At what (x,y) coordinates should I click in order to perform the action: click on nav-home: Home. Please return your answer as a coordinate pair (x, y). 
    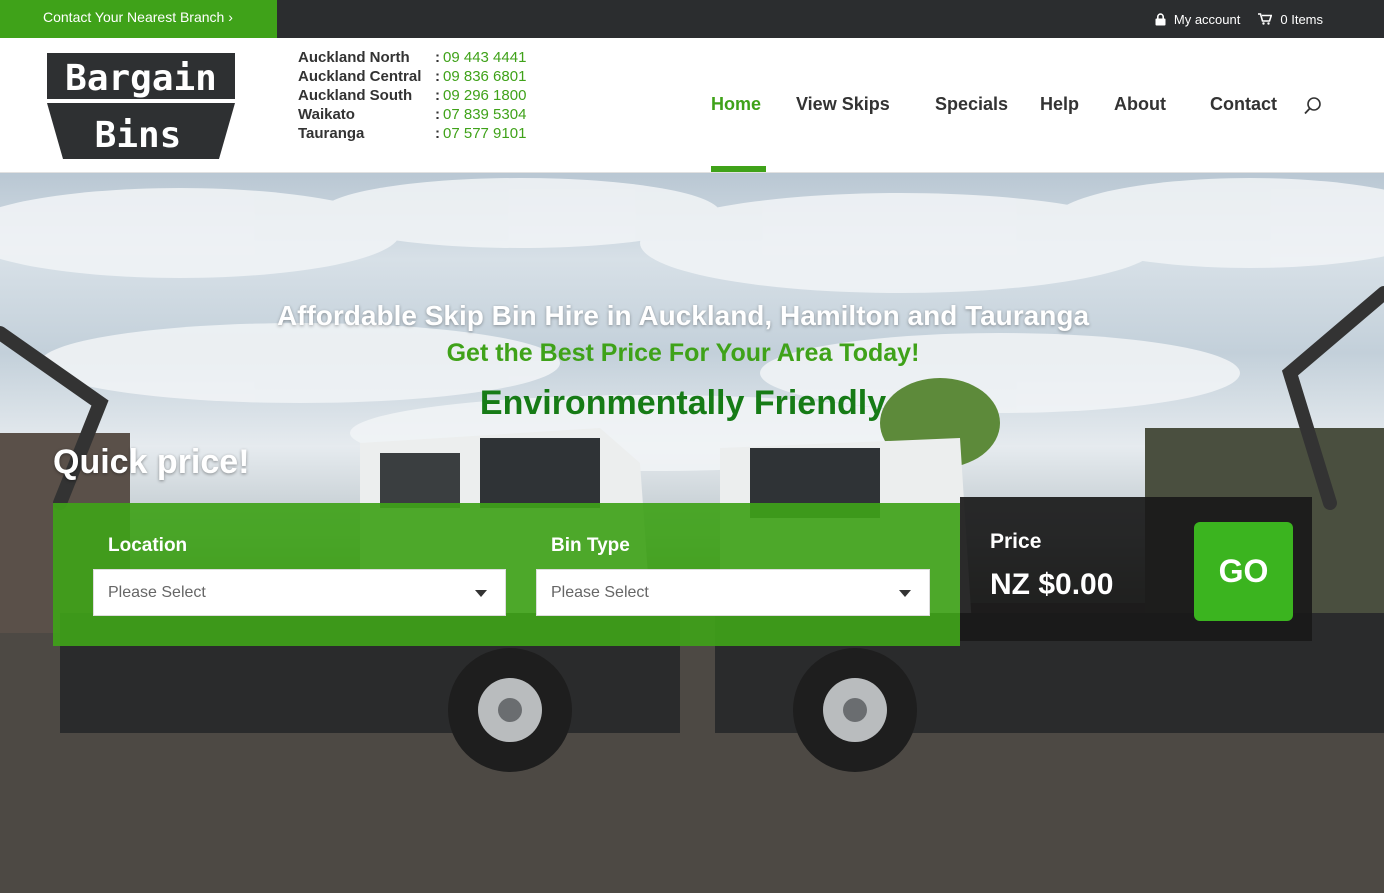
    Looking at the image, I should click on (736, 104).